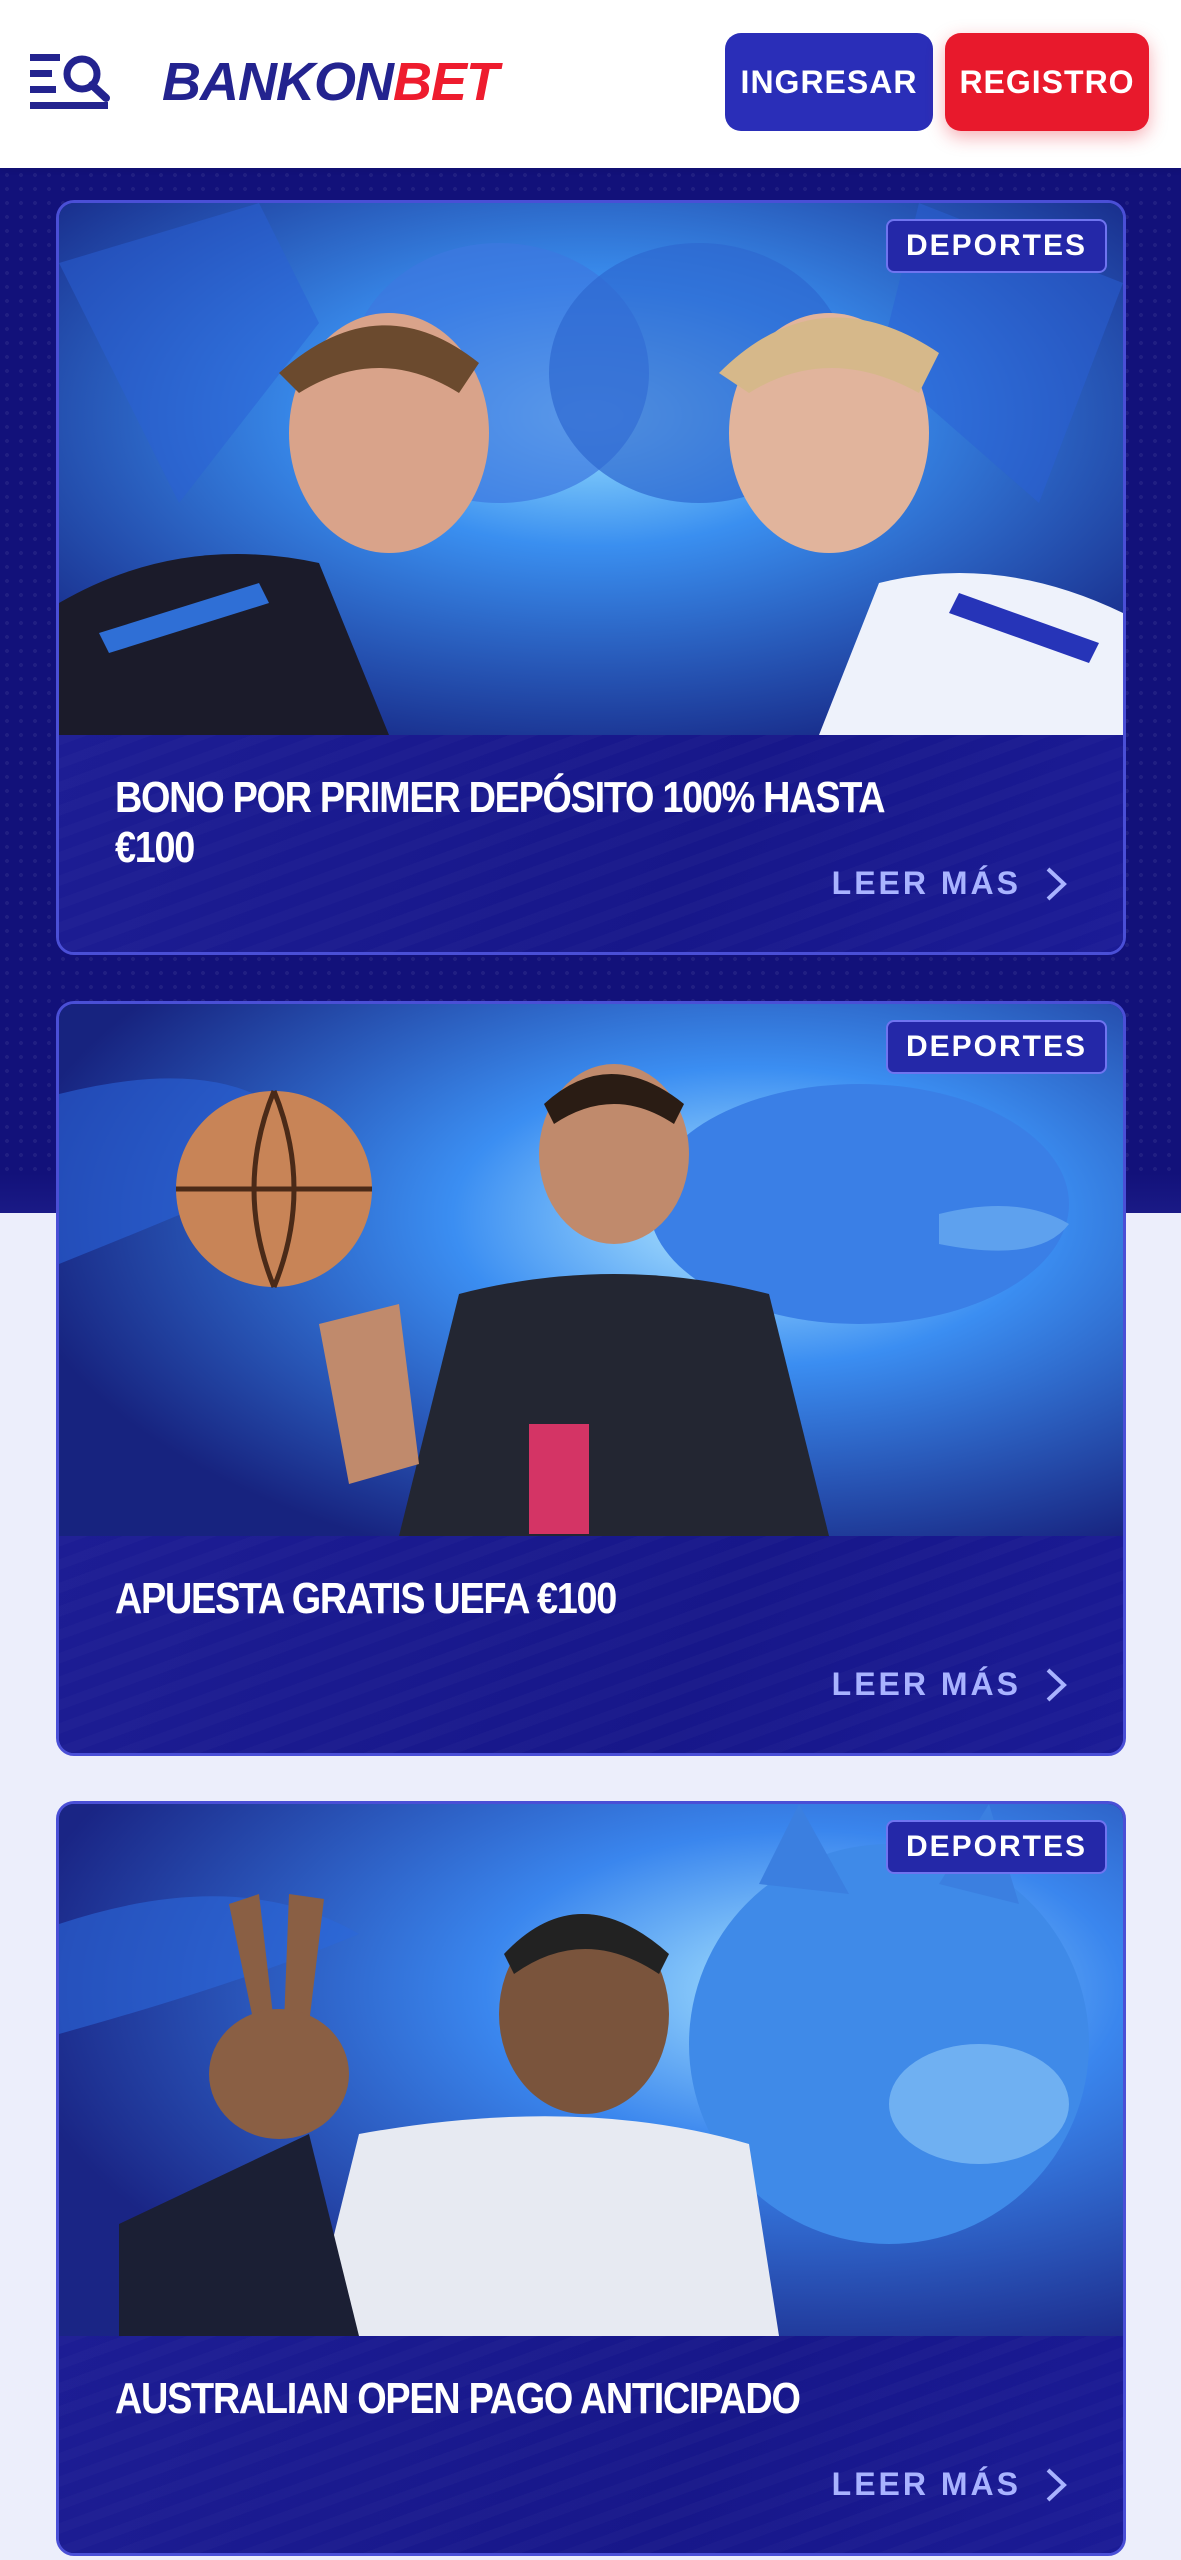  I want to click on promo-card-body: APUESTA GRATIS UEFA €100 LEER MÁS, so click(591, 1644).